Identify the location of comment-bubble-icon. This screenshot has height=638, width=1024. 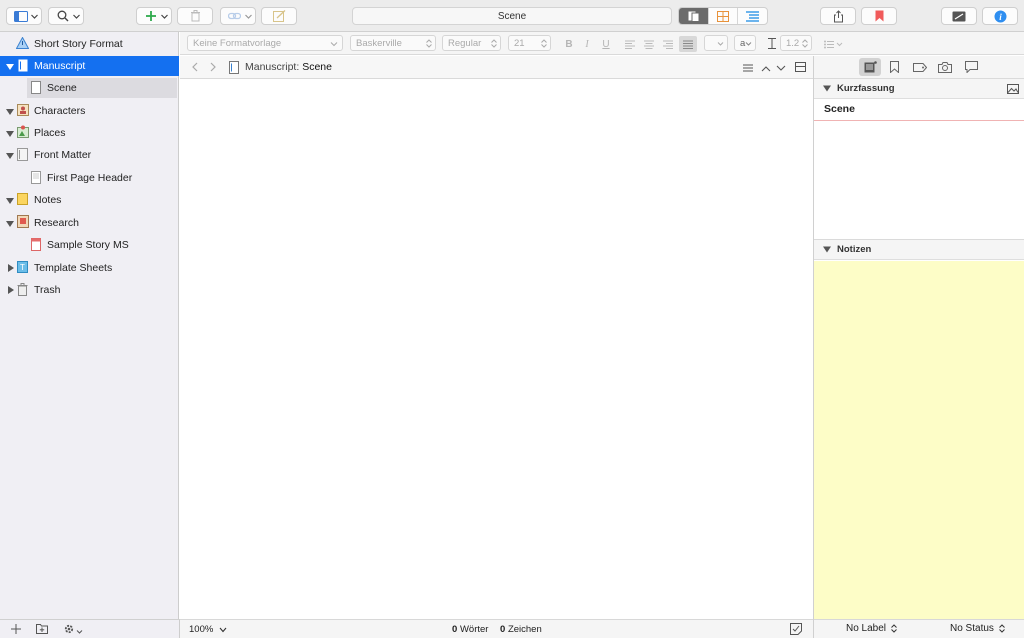
(971, 67).